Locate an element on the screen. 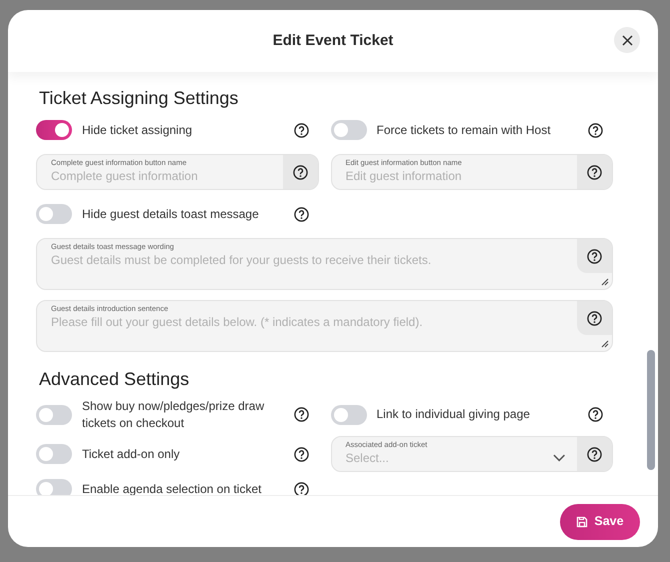 The width and height of the screenshot is (670, 562). toggle-label: Link to individual giving page is located at coordinates (453, 414).